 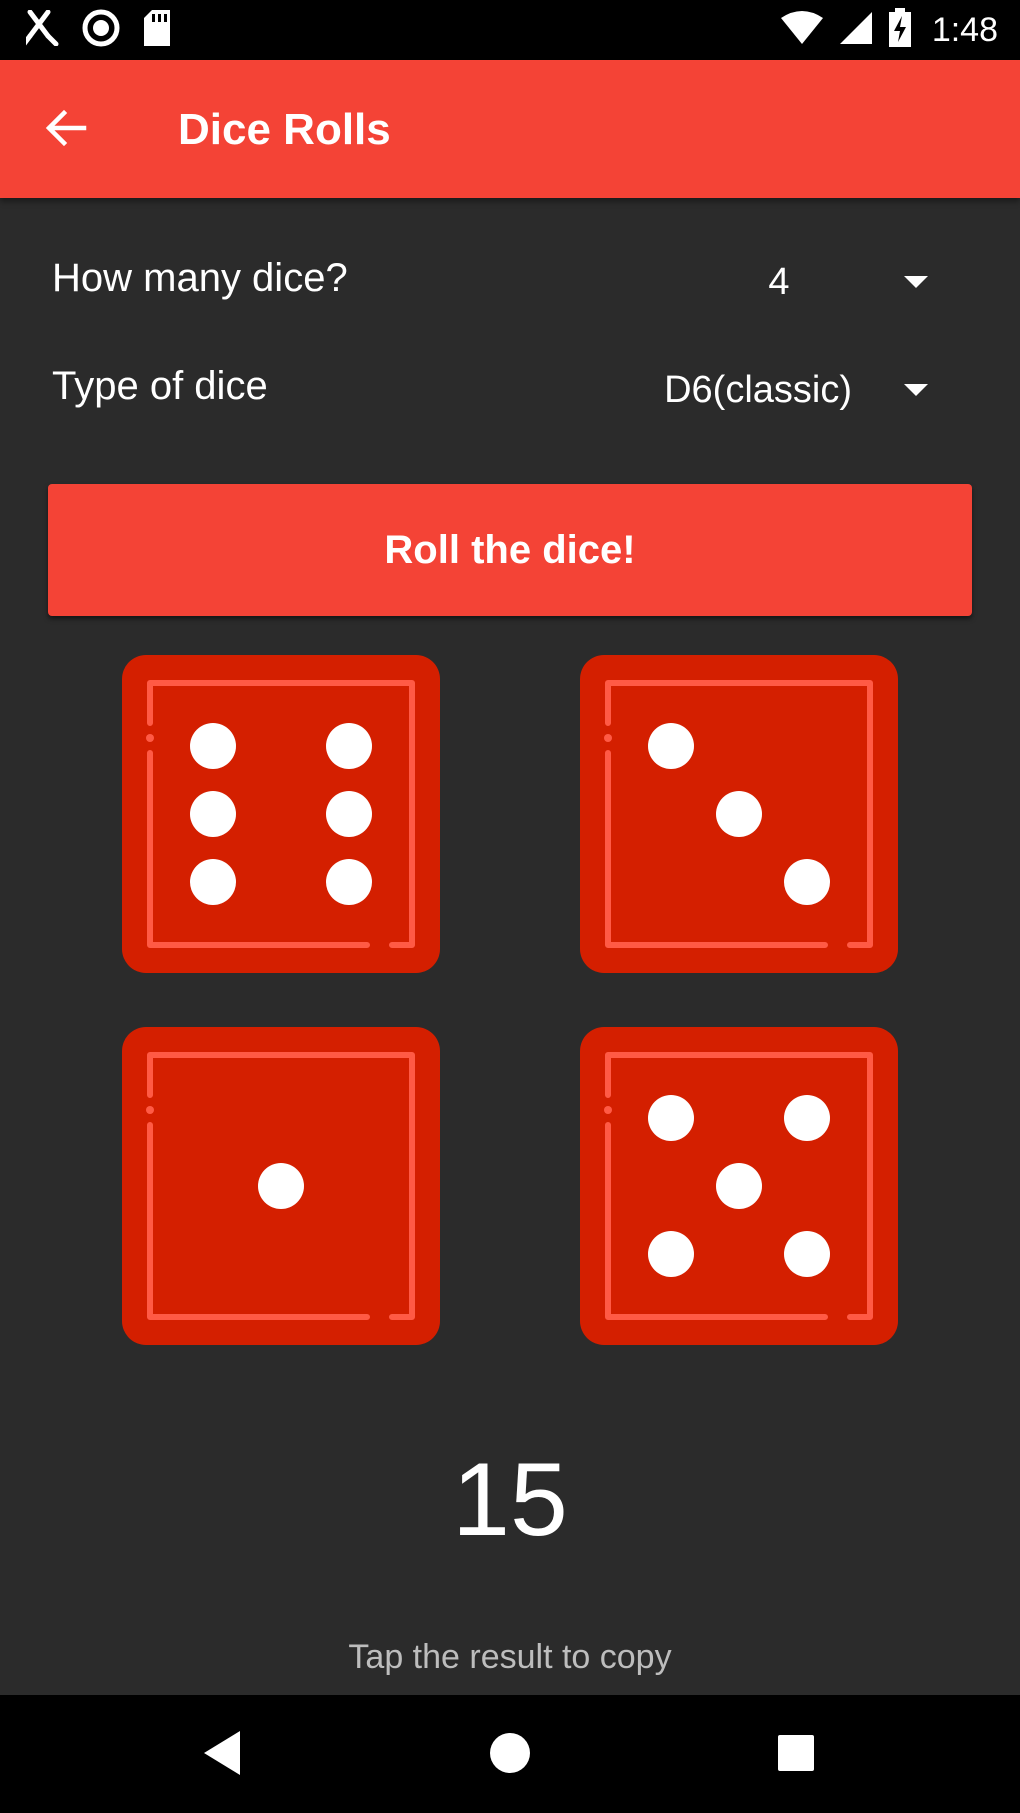 I want to click on nav-recents-button, so click(x=796, y=1755).